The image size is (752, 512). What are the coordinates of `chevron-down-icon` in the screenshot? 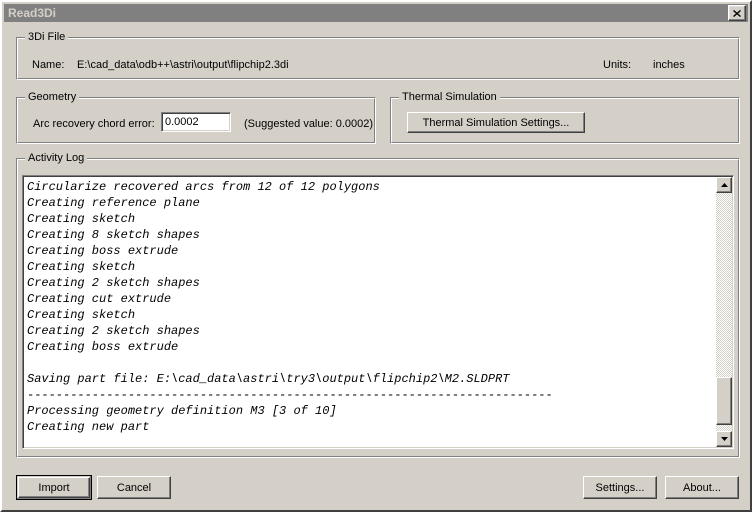 It's located at (724, 439).